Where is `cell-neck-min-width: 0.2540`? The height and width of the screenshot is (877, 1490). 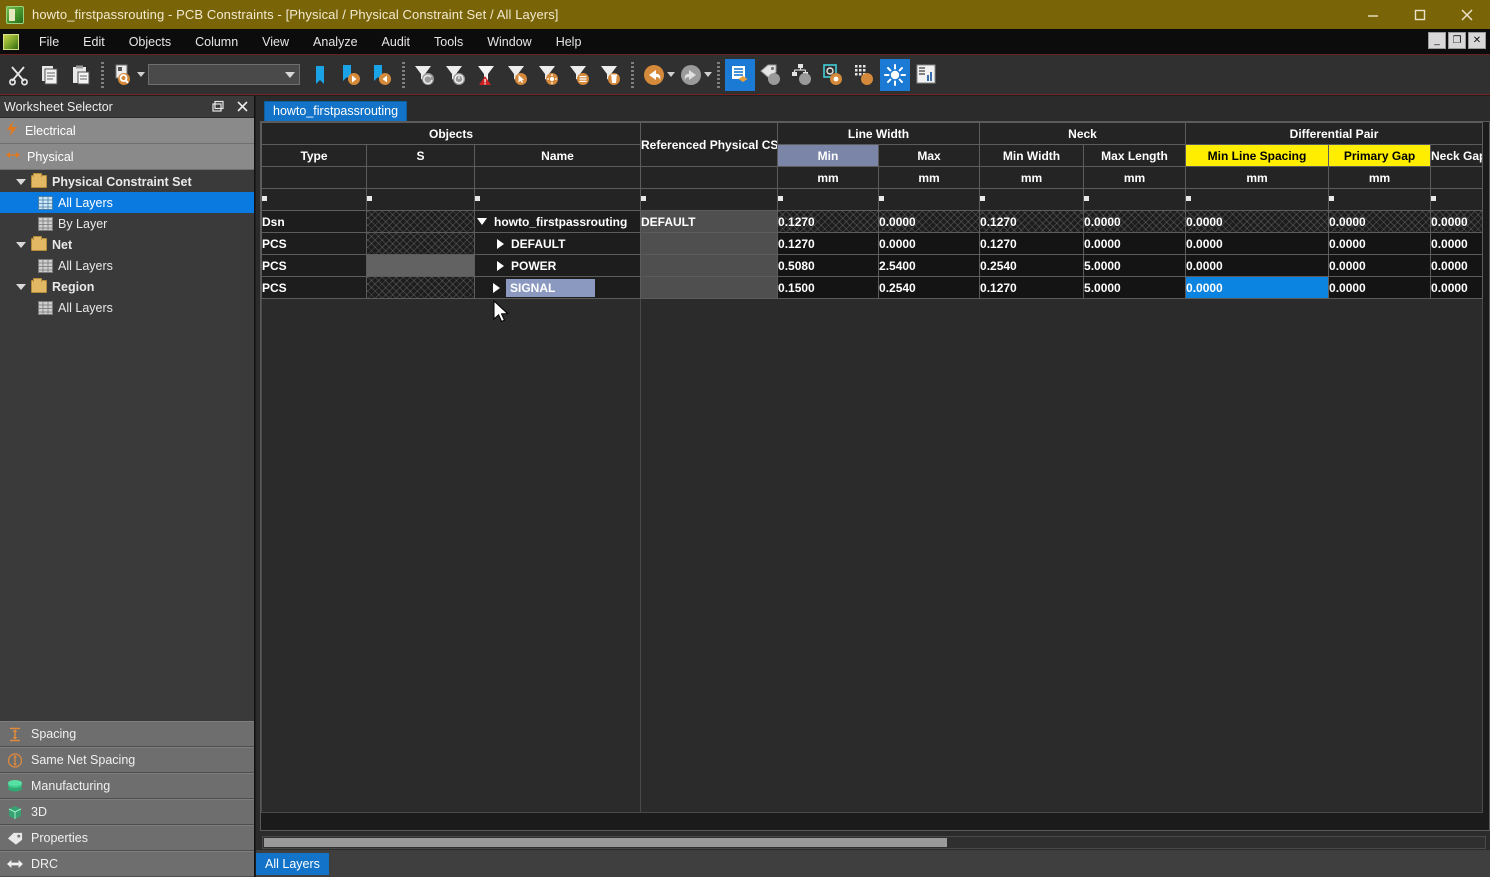
cell-neck-min-width: 0.2540 is located at coordinates (1032, 265).